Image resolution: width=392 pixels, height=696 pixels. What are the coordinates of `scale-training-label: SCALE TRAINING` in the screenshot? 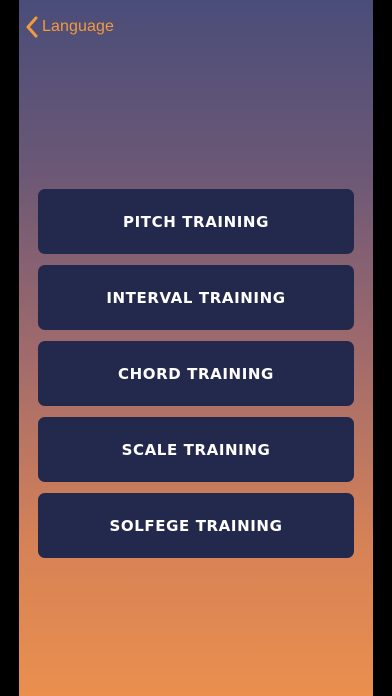 It's located at (196, 449).